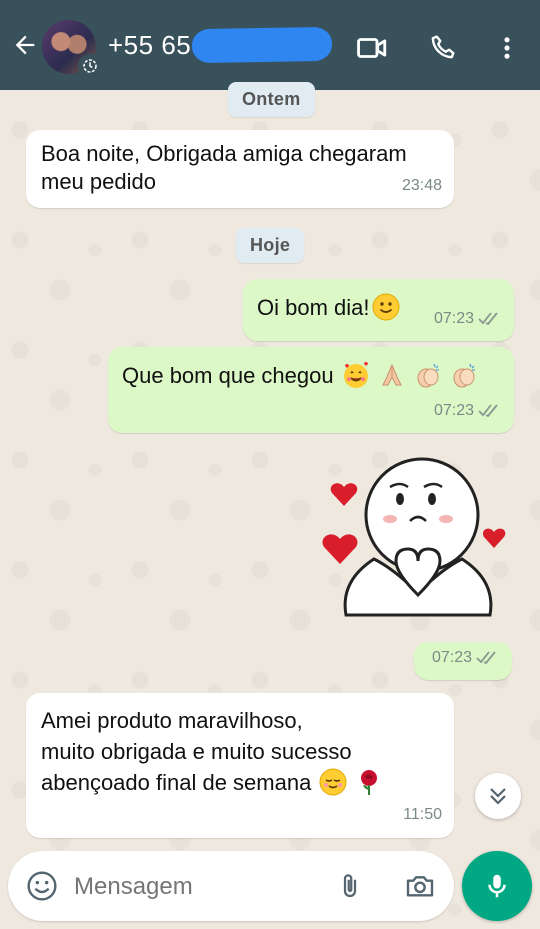  I want to click on paperclip-icon, so click(350, 886).